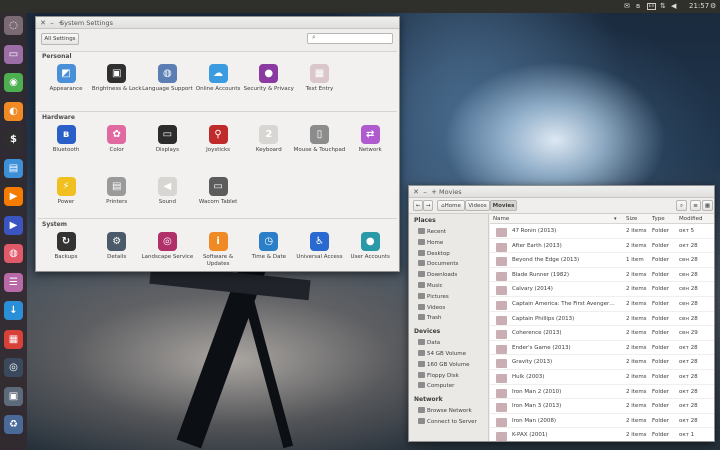  I want to click on list-item: Hulk (2003) 2 items Folder окт 28, so click(602, 377).